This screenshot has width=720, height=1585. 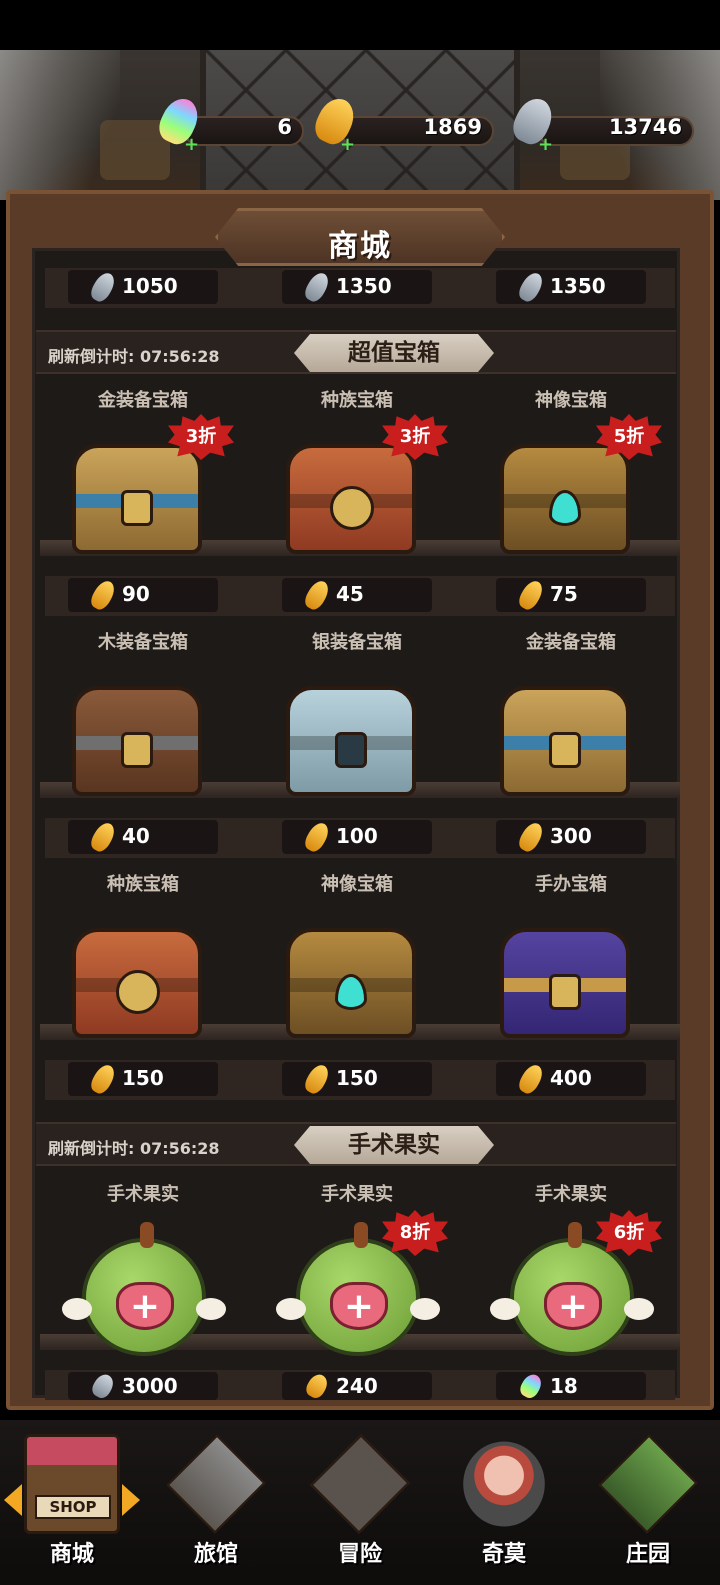 I want to click on shop-item-fruit: 手术果实 3000, so click(x=143, y=1288).